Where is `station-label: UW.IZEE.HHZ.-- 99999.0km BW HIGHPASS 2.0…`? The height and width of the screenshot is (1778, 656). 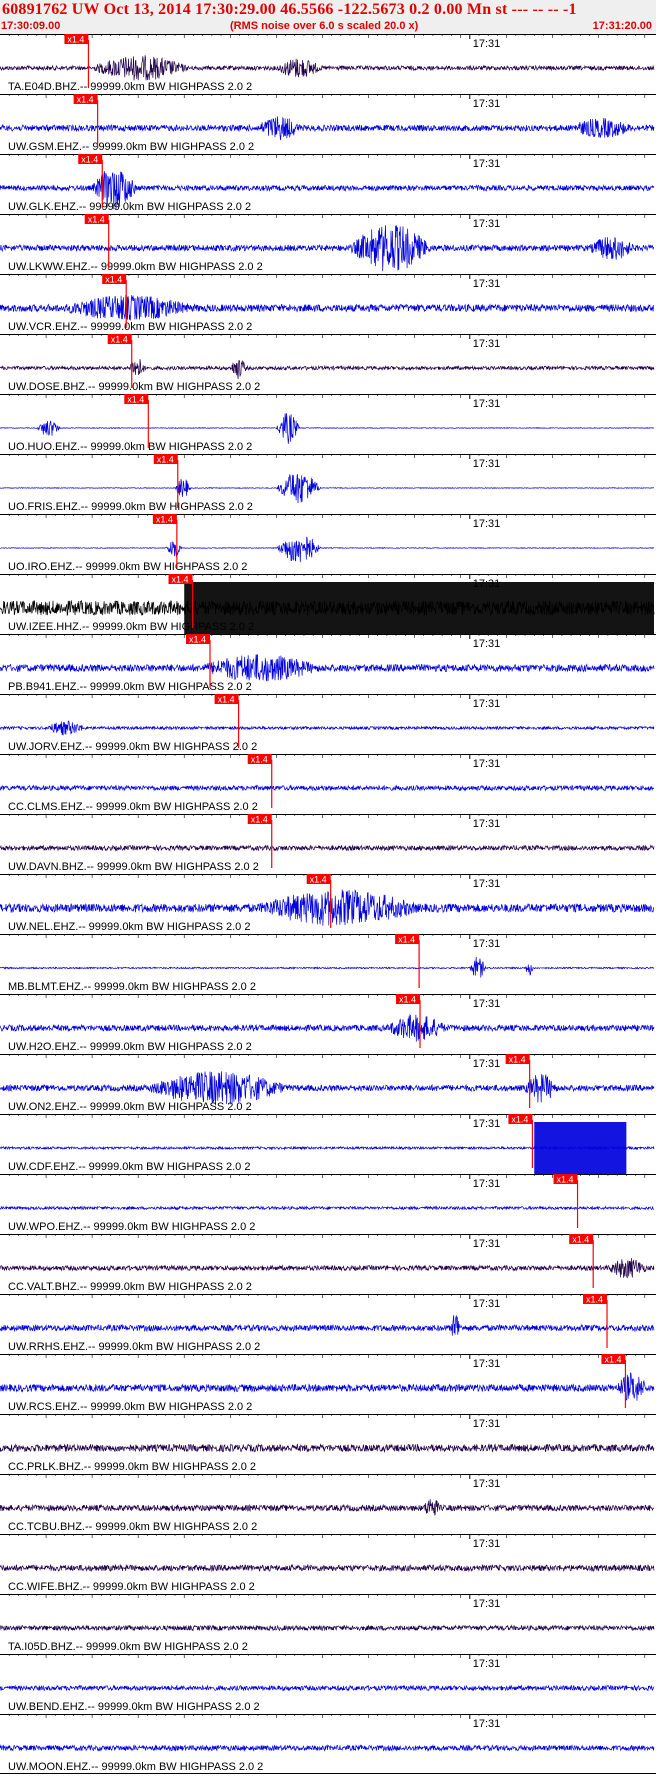 station-label: UW.IZEE.HHZ.-- 99999.0km BW HIGHPASS 2.0… is located at coordinates (131, 627).